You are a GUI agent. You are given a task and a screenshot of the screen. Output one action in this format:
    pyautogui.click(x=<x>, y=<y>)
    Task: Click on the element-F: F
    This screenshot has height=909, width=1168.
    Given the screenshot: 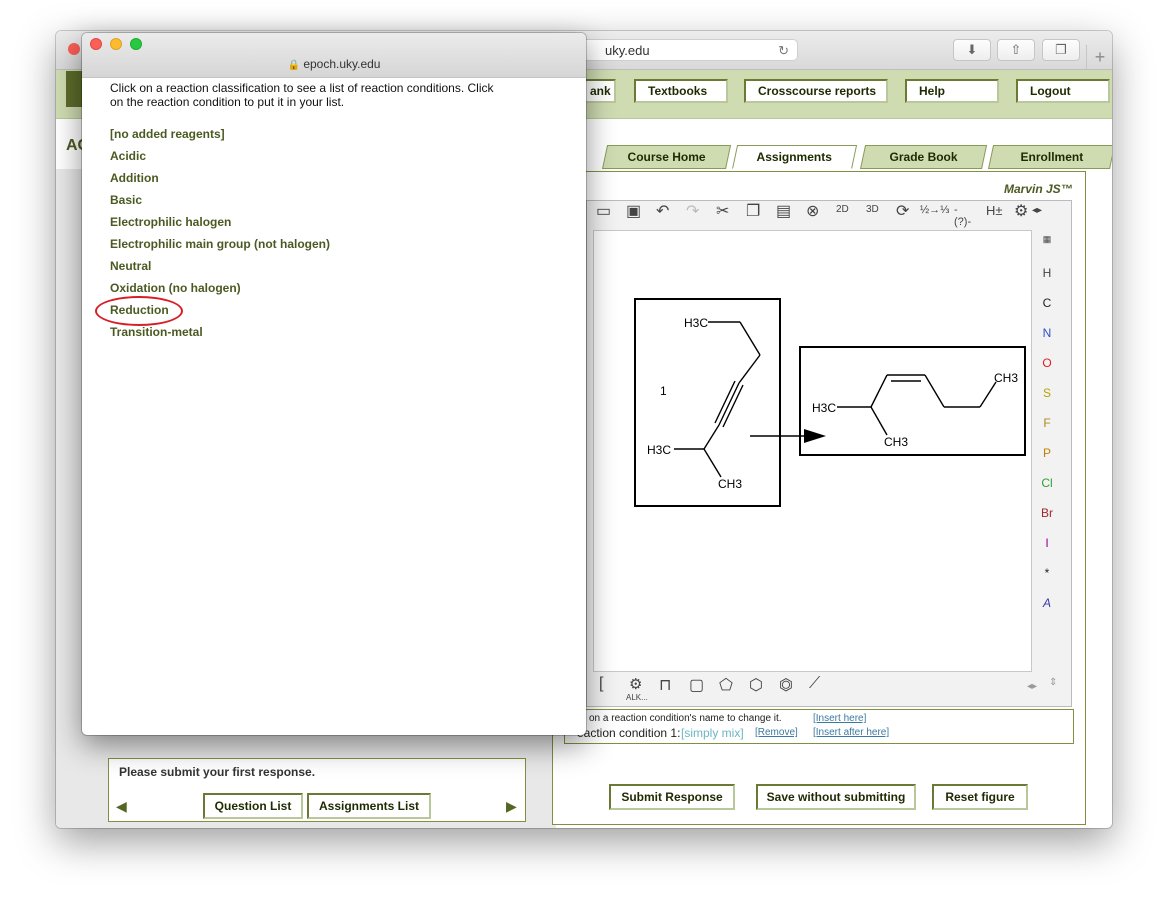 What is the action you would take?
    pyautogui.click(x=1047, y=423)
    